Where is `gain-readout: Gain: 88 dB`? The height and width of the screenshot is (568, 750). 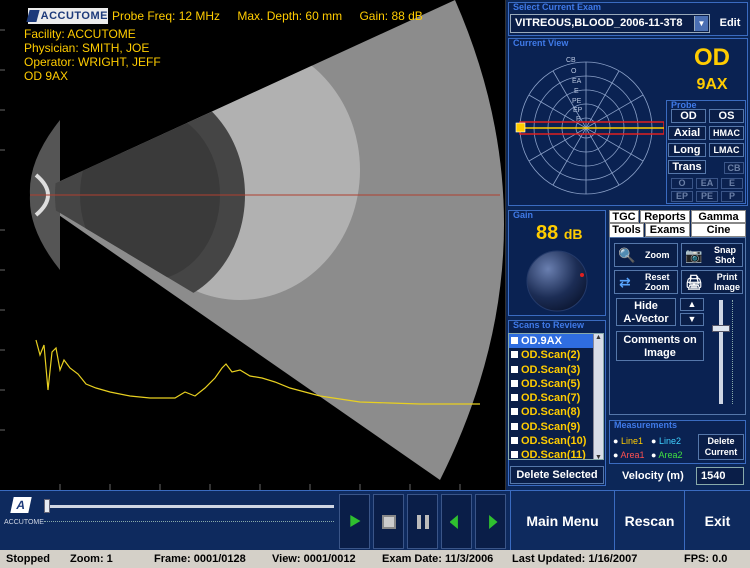
gain-readout: Gain: 88 dB is located at coordinates (391, 16).